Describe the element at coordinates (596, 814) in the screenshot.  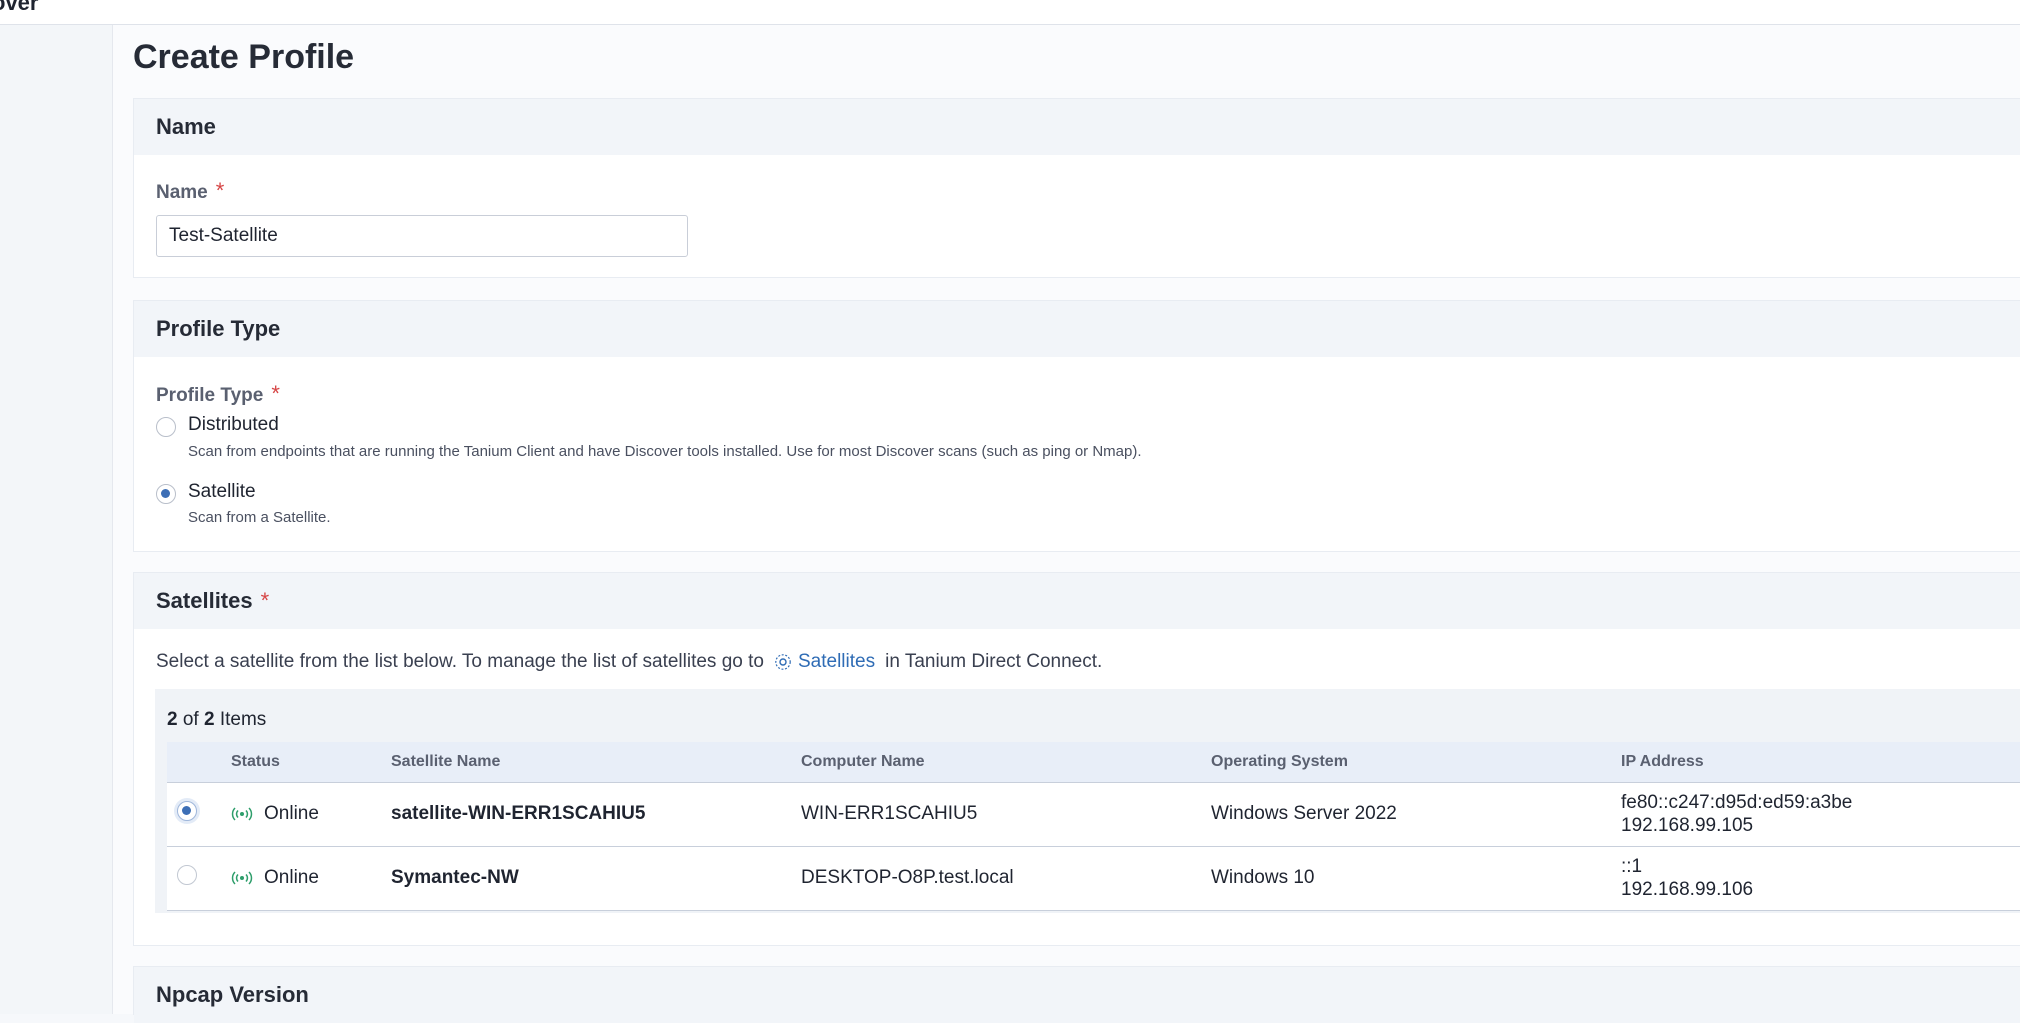
I see `satellite-name-cell: satellite-WIN-ERR1SCAHIU5` at that location.